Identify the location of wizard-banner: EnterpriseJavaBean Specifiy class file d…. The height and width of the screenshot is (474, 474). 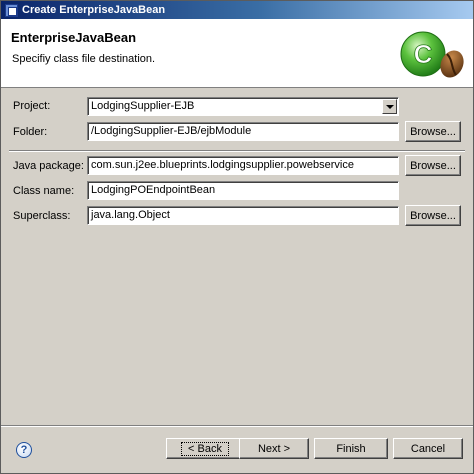
(237, 53).